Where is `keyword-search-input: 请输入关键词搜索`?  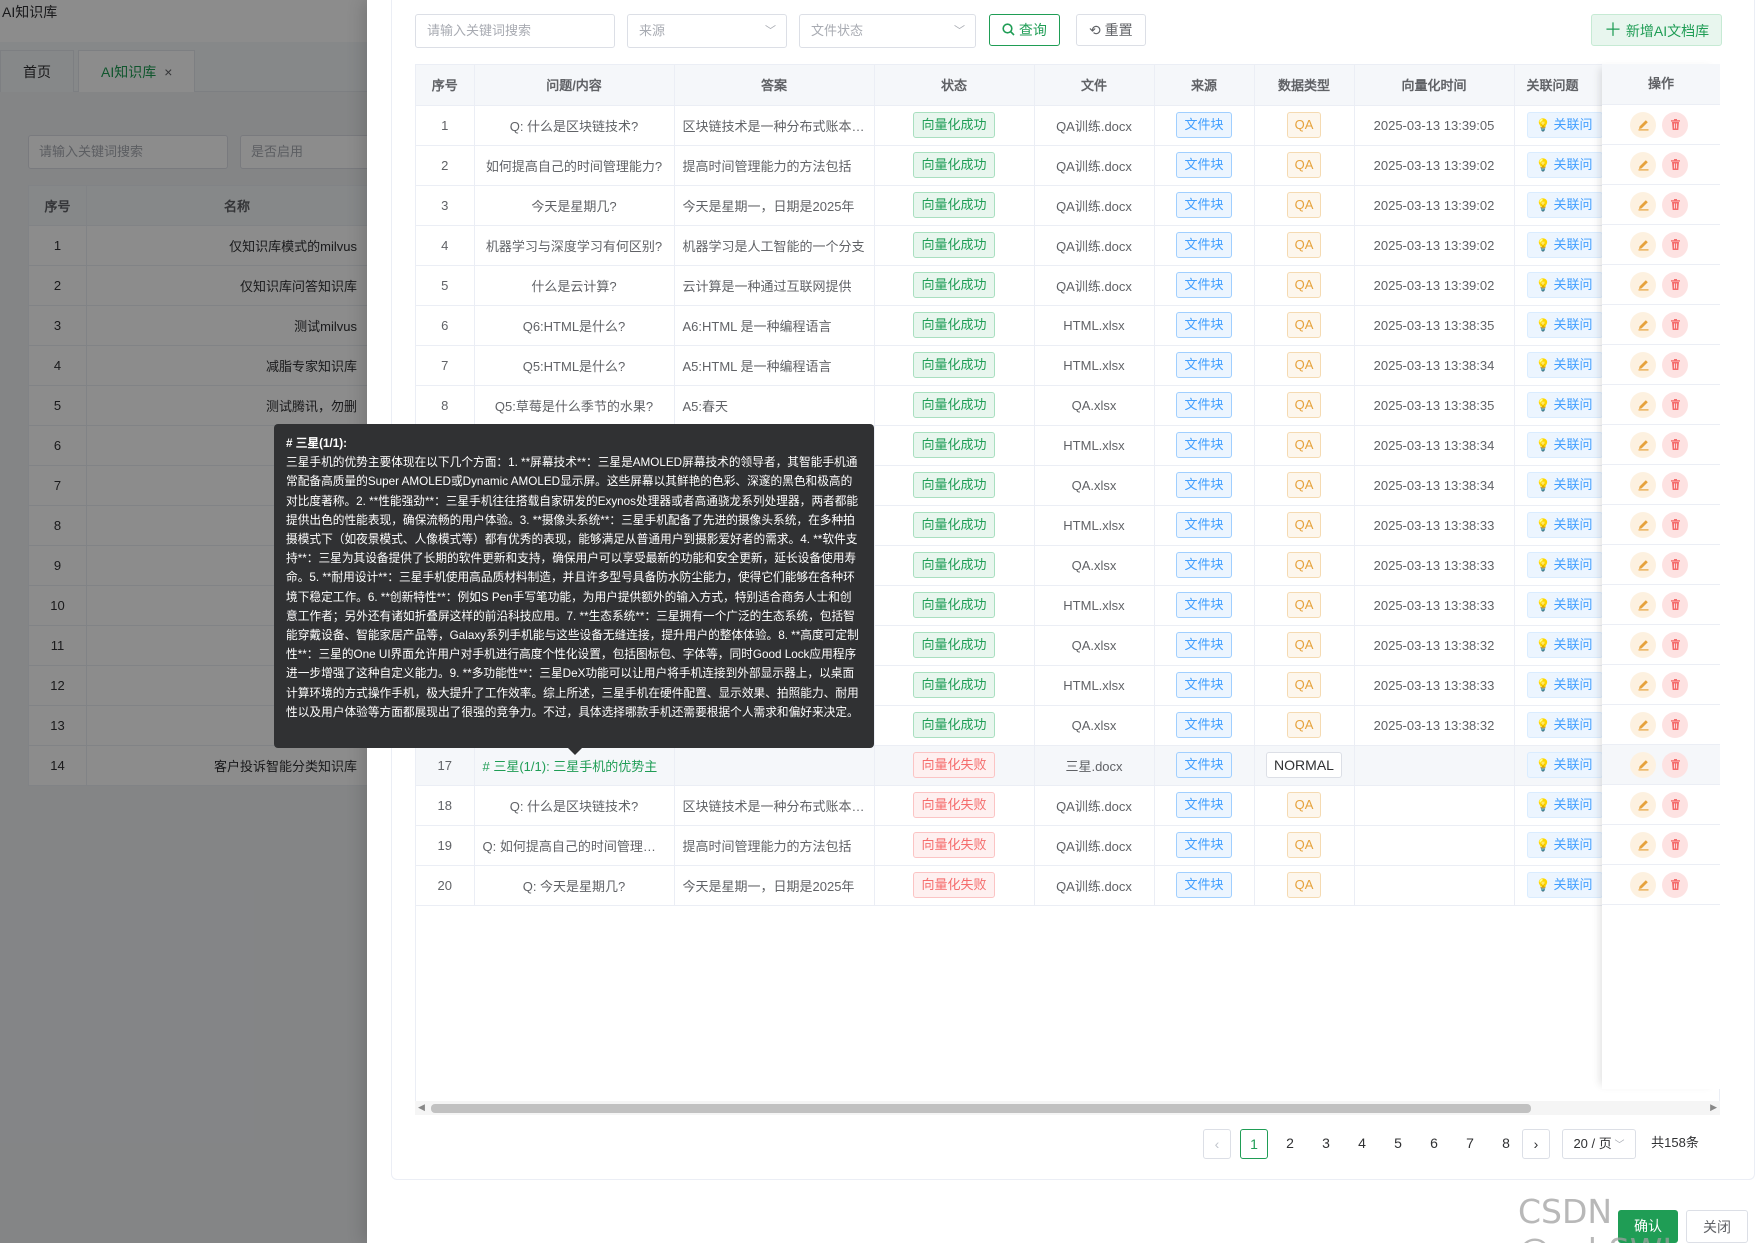
keyword-search-input: 请输入关键词搜索 is located at coordinates (515, 31).